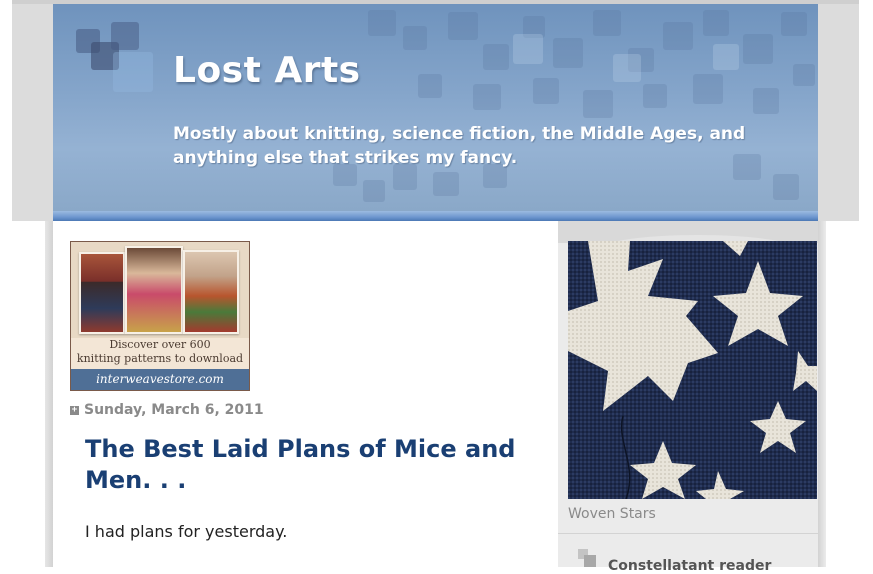 The height and width of the screenshot is (574, 873). Describe the element at coordinates (688, 533) in the screenshot. I see `sidebar-divider` at that location.